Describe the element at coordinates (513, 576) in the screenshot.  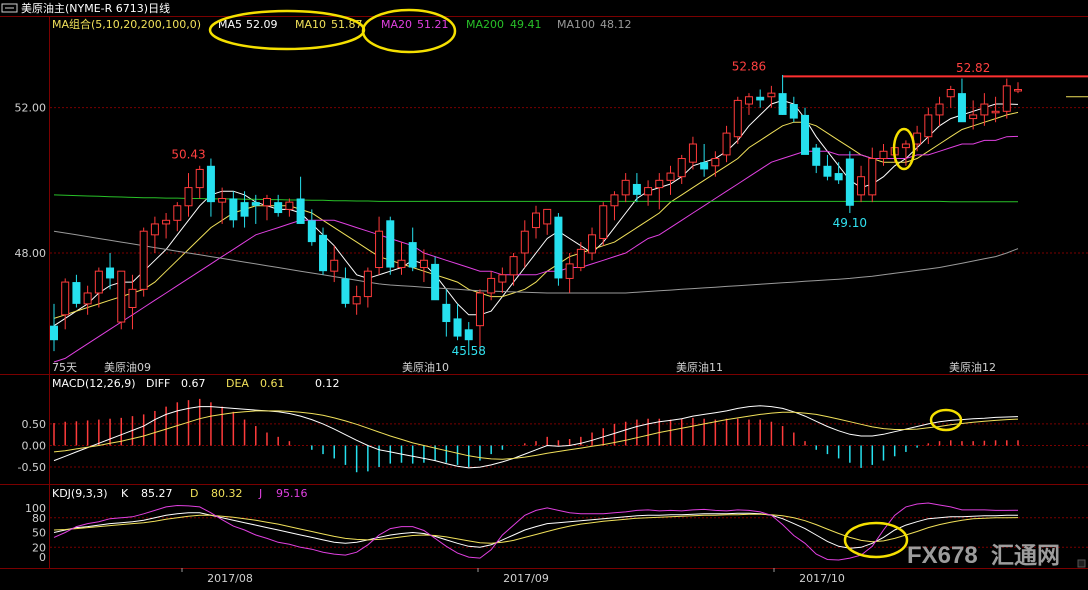
I see `date-axis: 2017/08 2017/09 2017/10` at that location.